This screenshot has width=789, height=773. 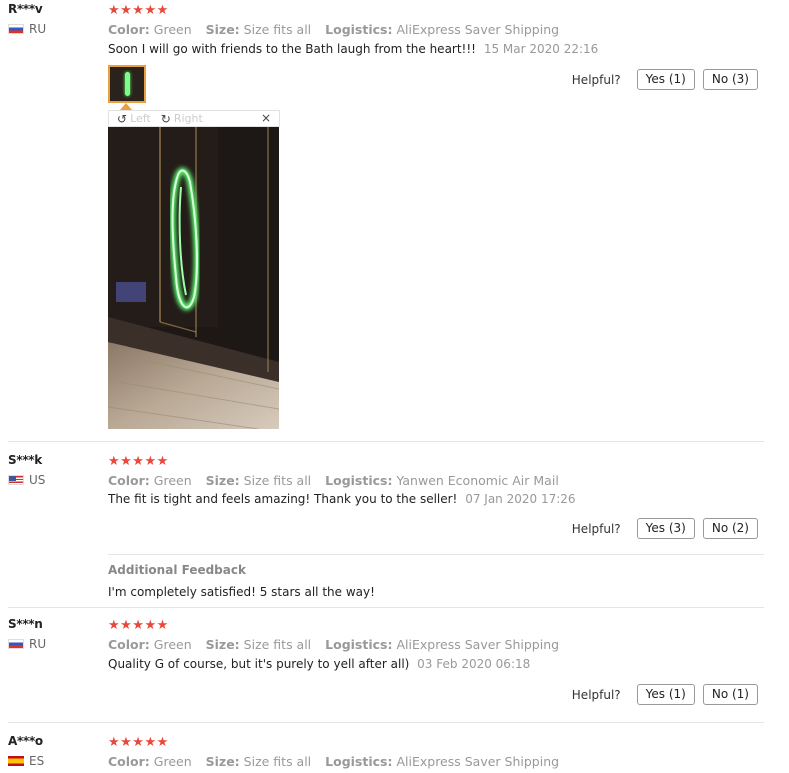 I want to click on photo-viewer: ↺ Left ↻ Right ×, so click(x=194, y=270).